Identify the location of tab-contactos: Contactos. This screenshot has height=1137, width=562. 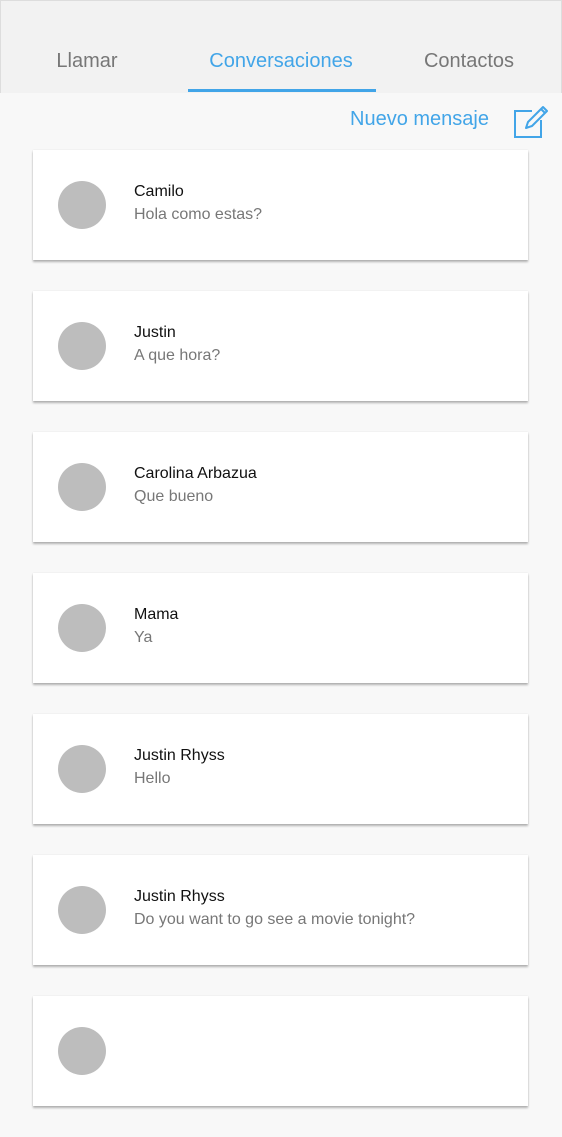
(469, 61).